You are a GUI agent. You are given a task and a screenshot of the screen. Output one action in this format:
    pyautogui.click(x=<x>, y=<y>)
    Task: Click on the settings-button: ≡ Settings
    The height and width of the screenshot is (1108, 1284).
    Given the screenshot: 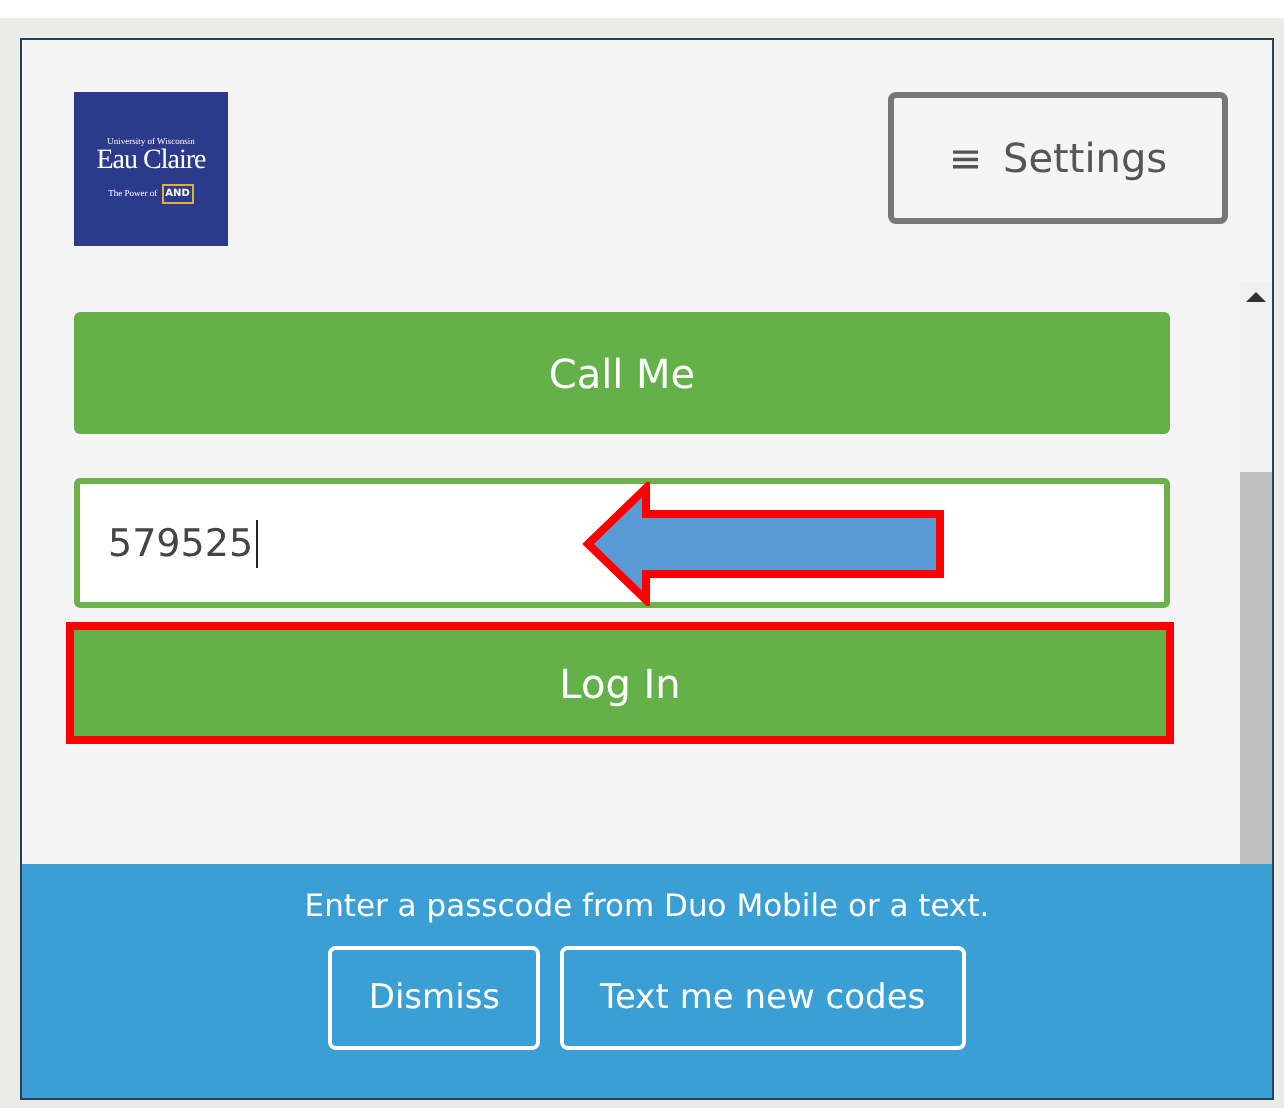 What is the action you would take?
    pyautogui.click(x=1058, y=158)
    